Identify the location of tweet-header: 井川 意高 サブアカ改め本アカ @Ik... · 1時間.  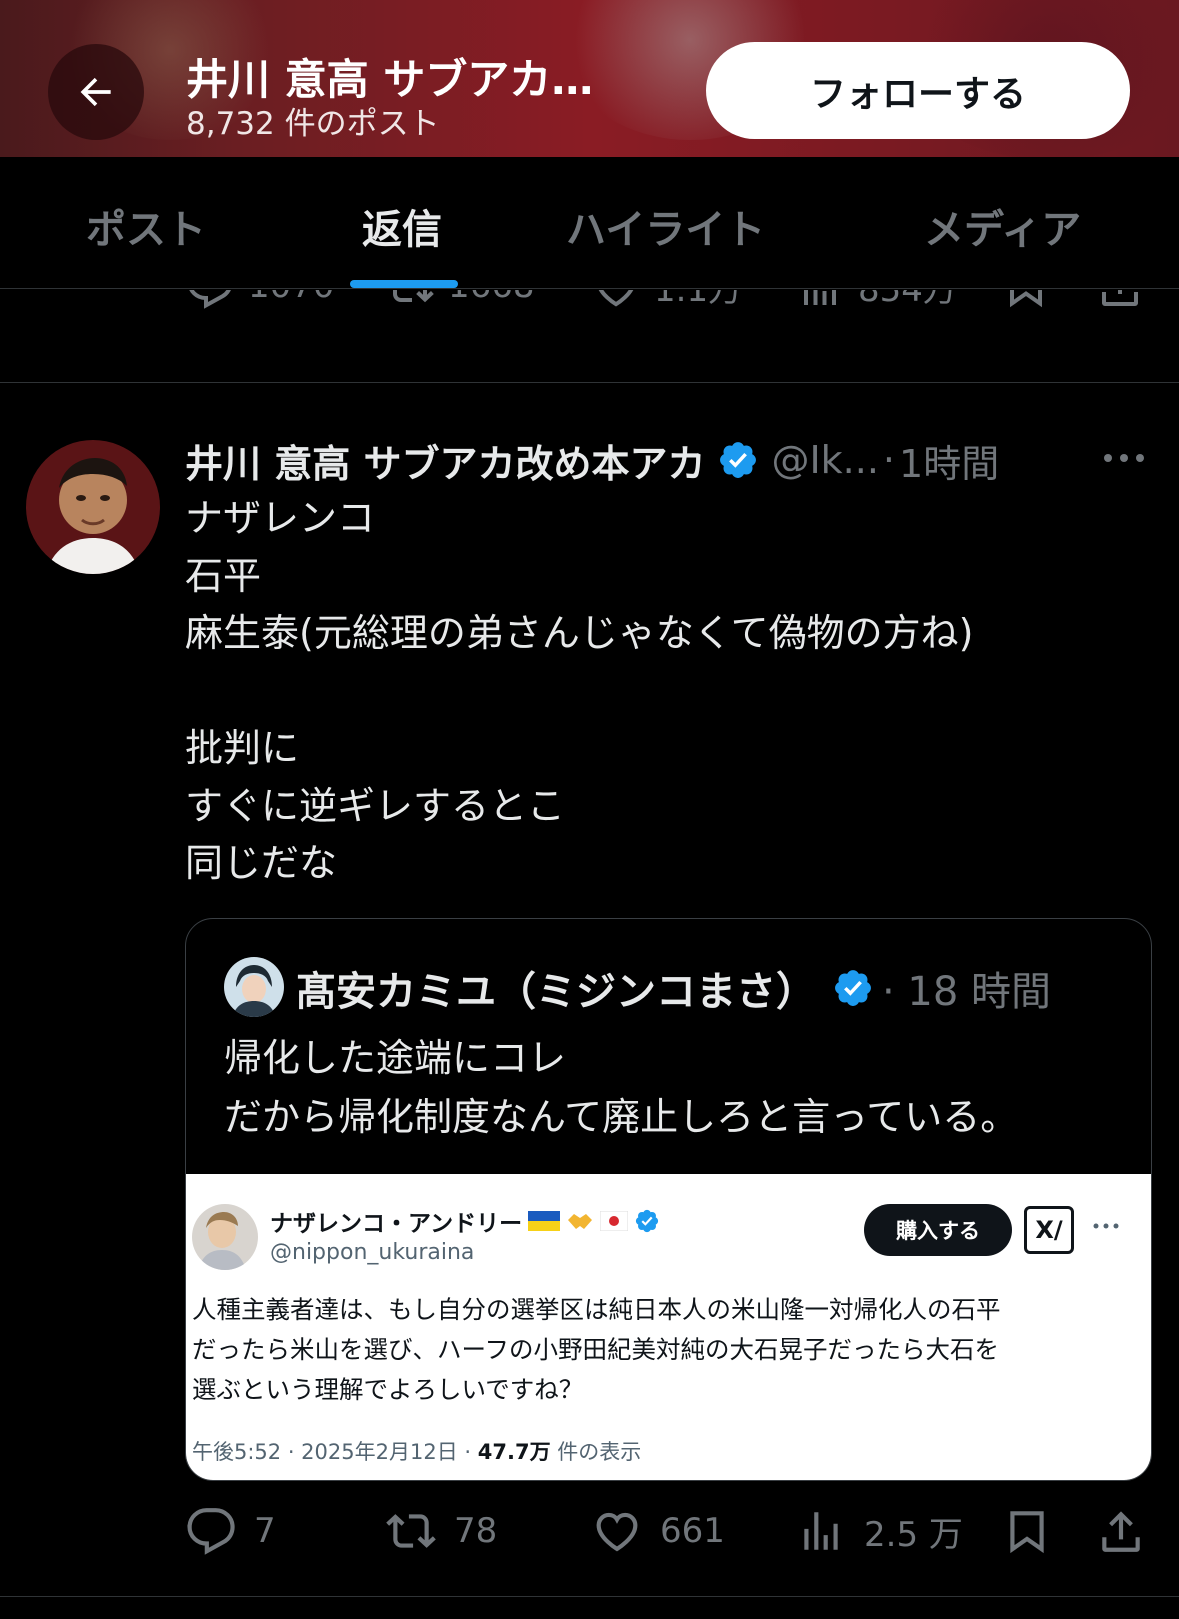
(592, 460).